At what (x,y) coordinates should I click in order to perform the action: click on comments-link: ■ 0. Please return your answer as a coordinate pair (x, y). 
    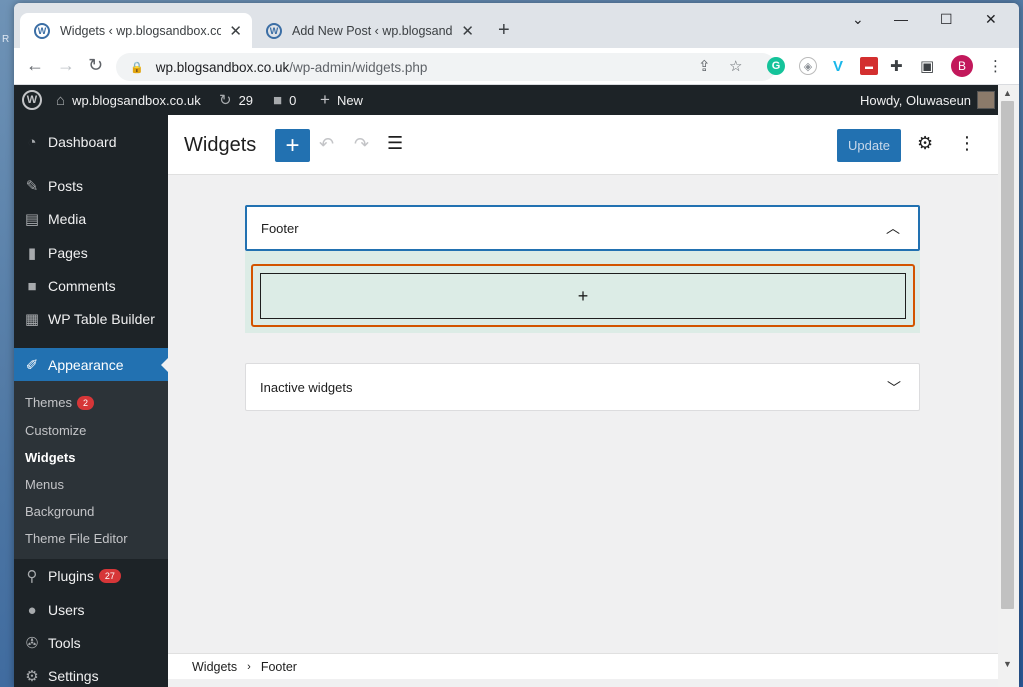
    Looking at the image, I should click on (284, 100).